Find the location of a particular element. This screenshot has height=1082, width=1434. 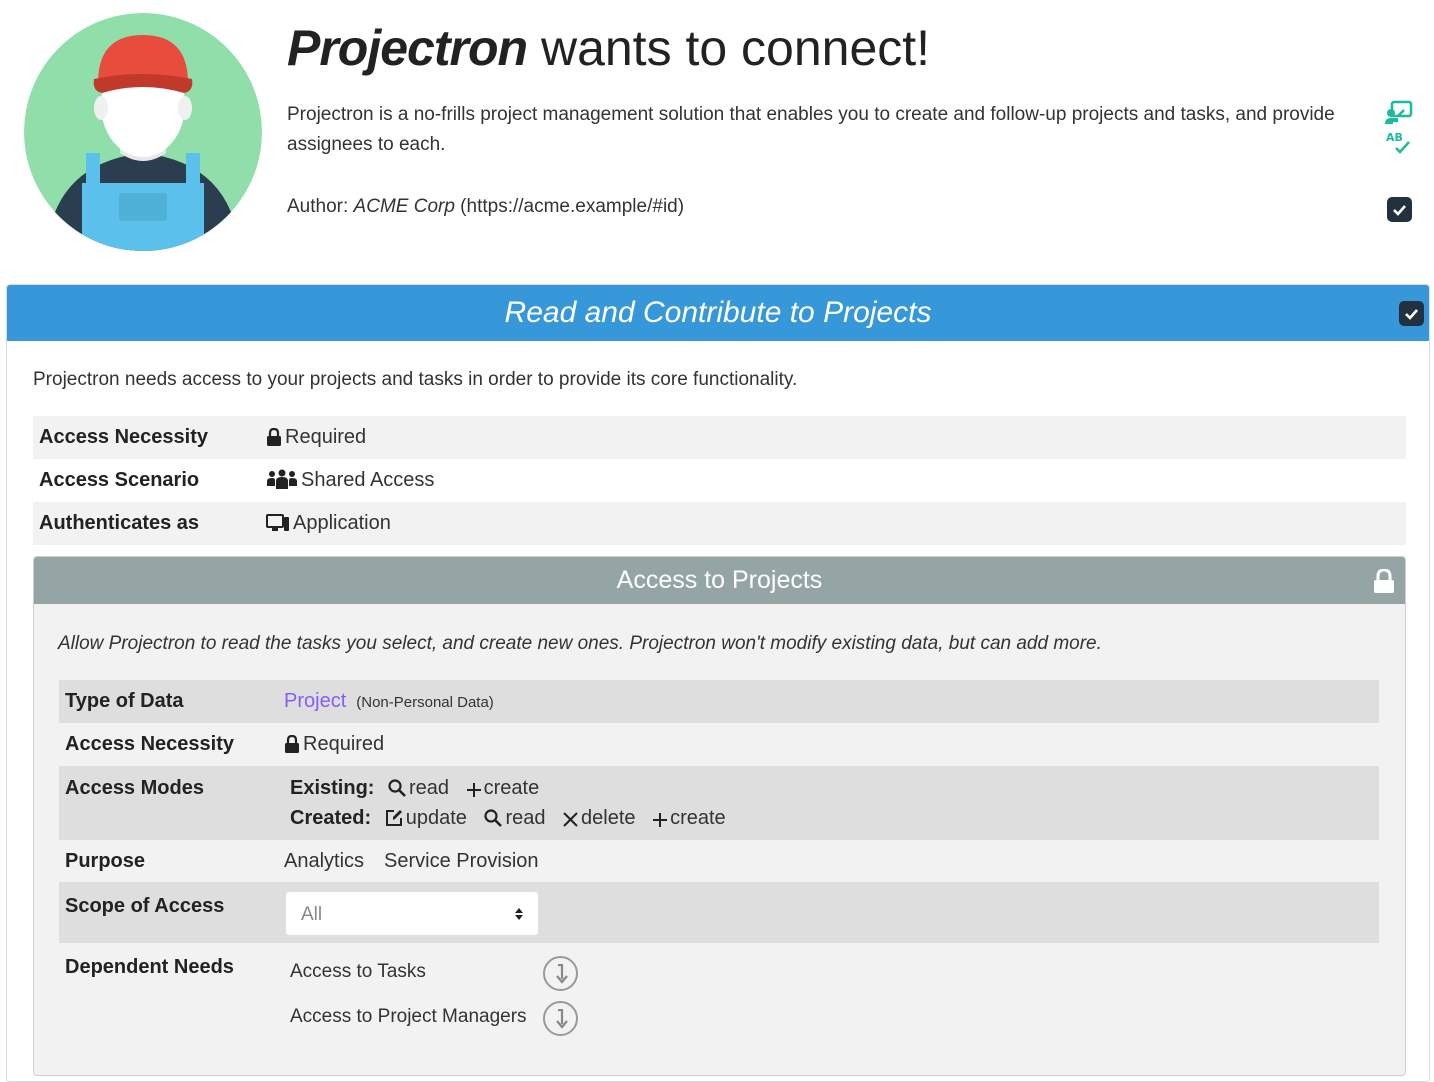

row-label: Access Modes is located at coordinates (134, 788).